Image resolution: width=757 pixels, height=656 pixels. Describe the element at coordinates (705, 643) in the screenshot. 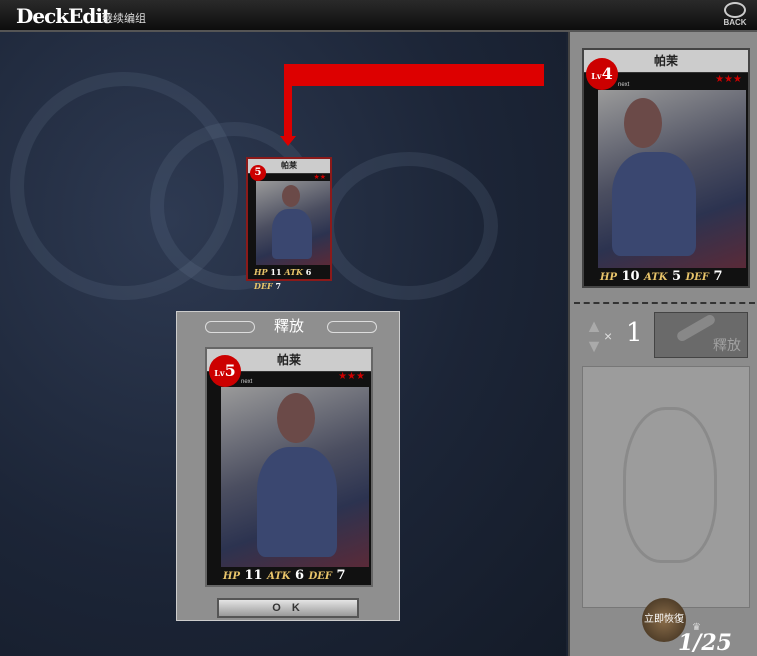

I see `life-counter: 1/25` at that location.